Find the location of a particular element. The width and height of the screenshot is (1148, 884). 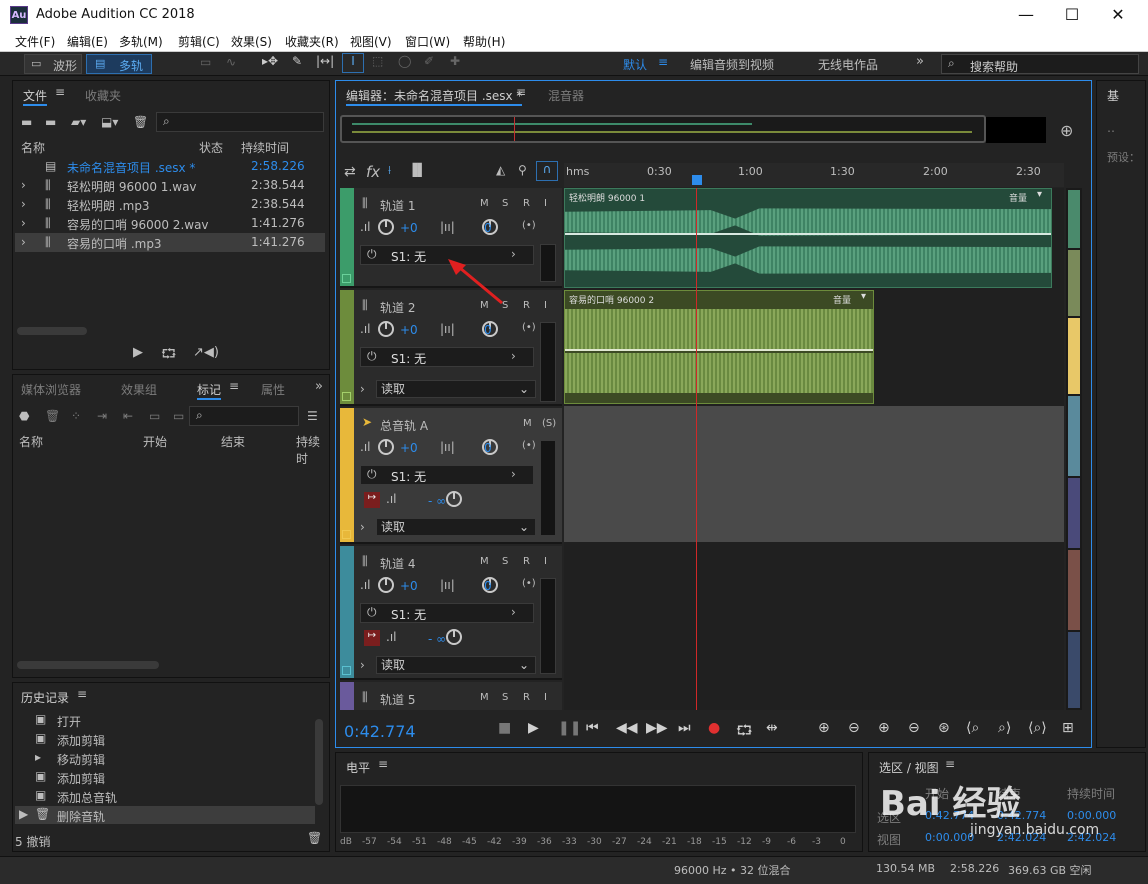

file-row: › ⫼ 轻松明朗 .mp3 2:38.544 is located at coordinates (170, 204).